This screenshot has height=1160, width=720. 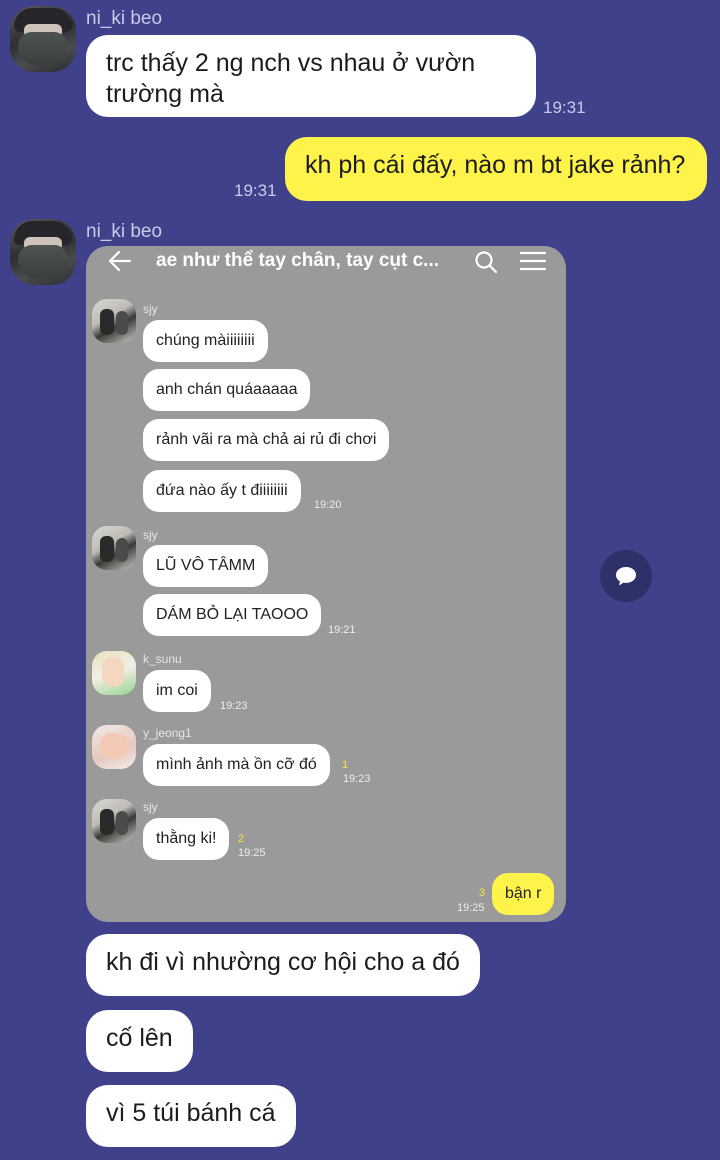 I want to click on message-bubble: DÁM BỎ LẠI TAOOO, so click(x=232, y=615).